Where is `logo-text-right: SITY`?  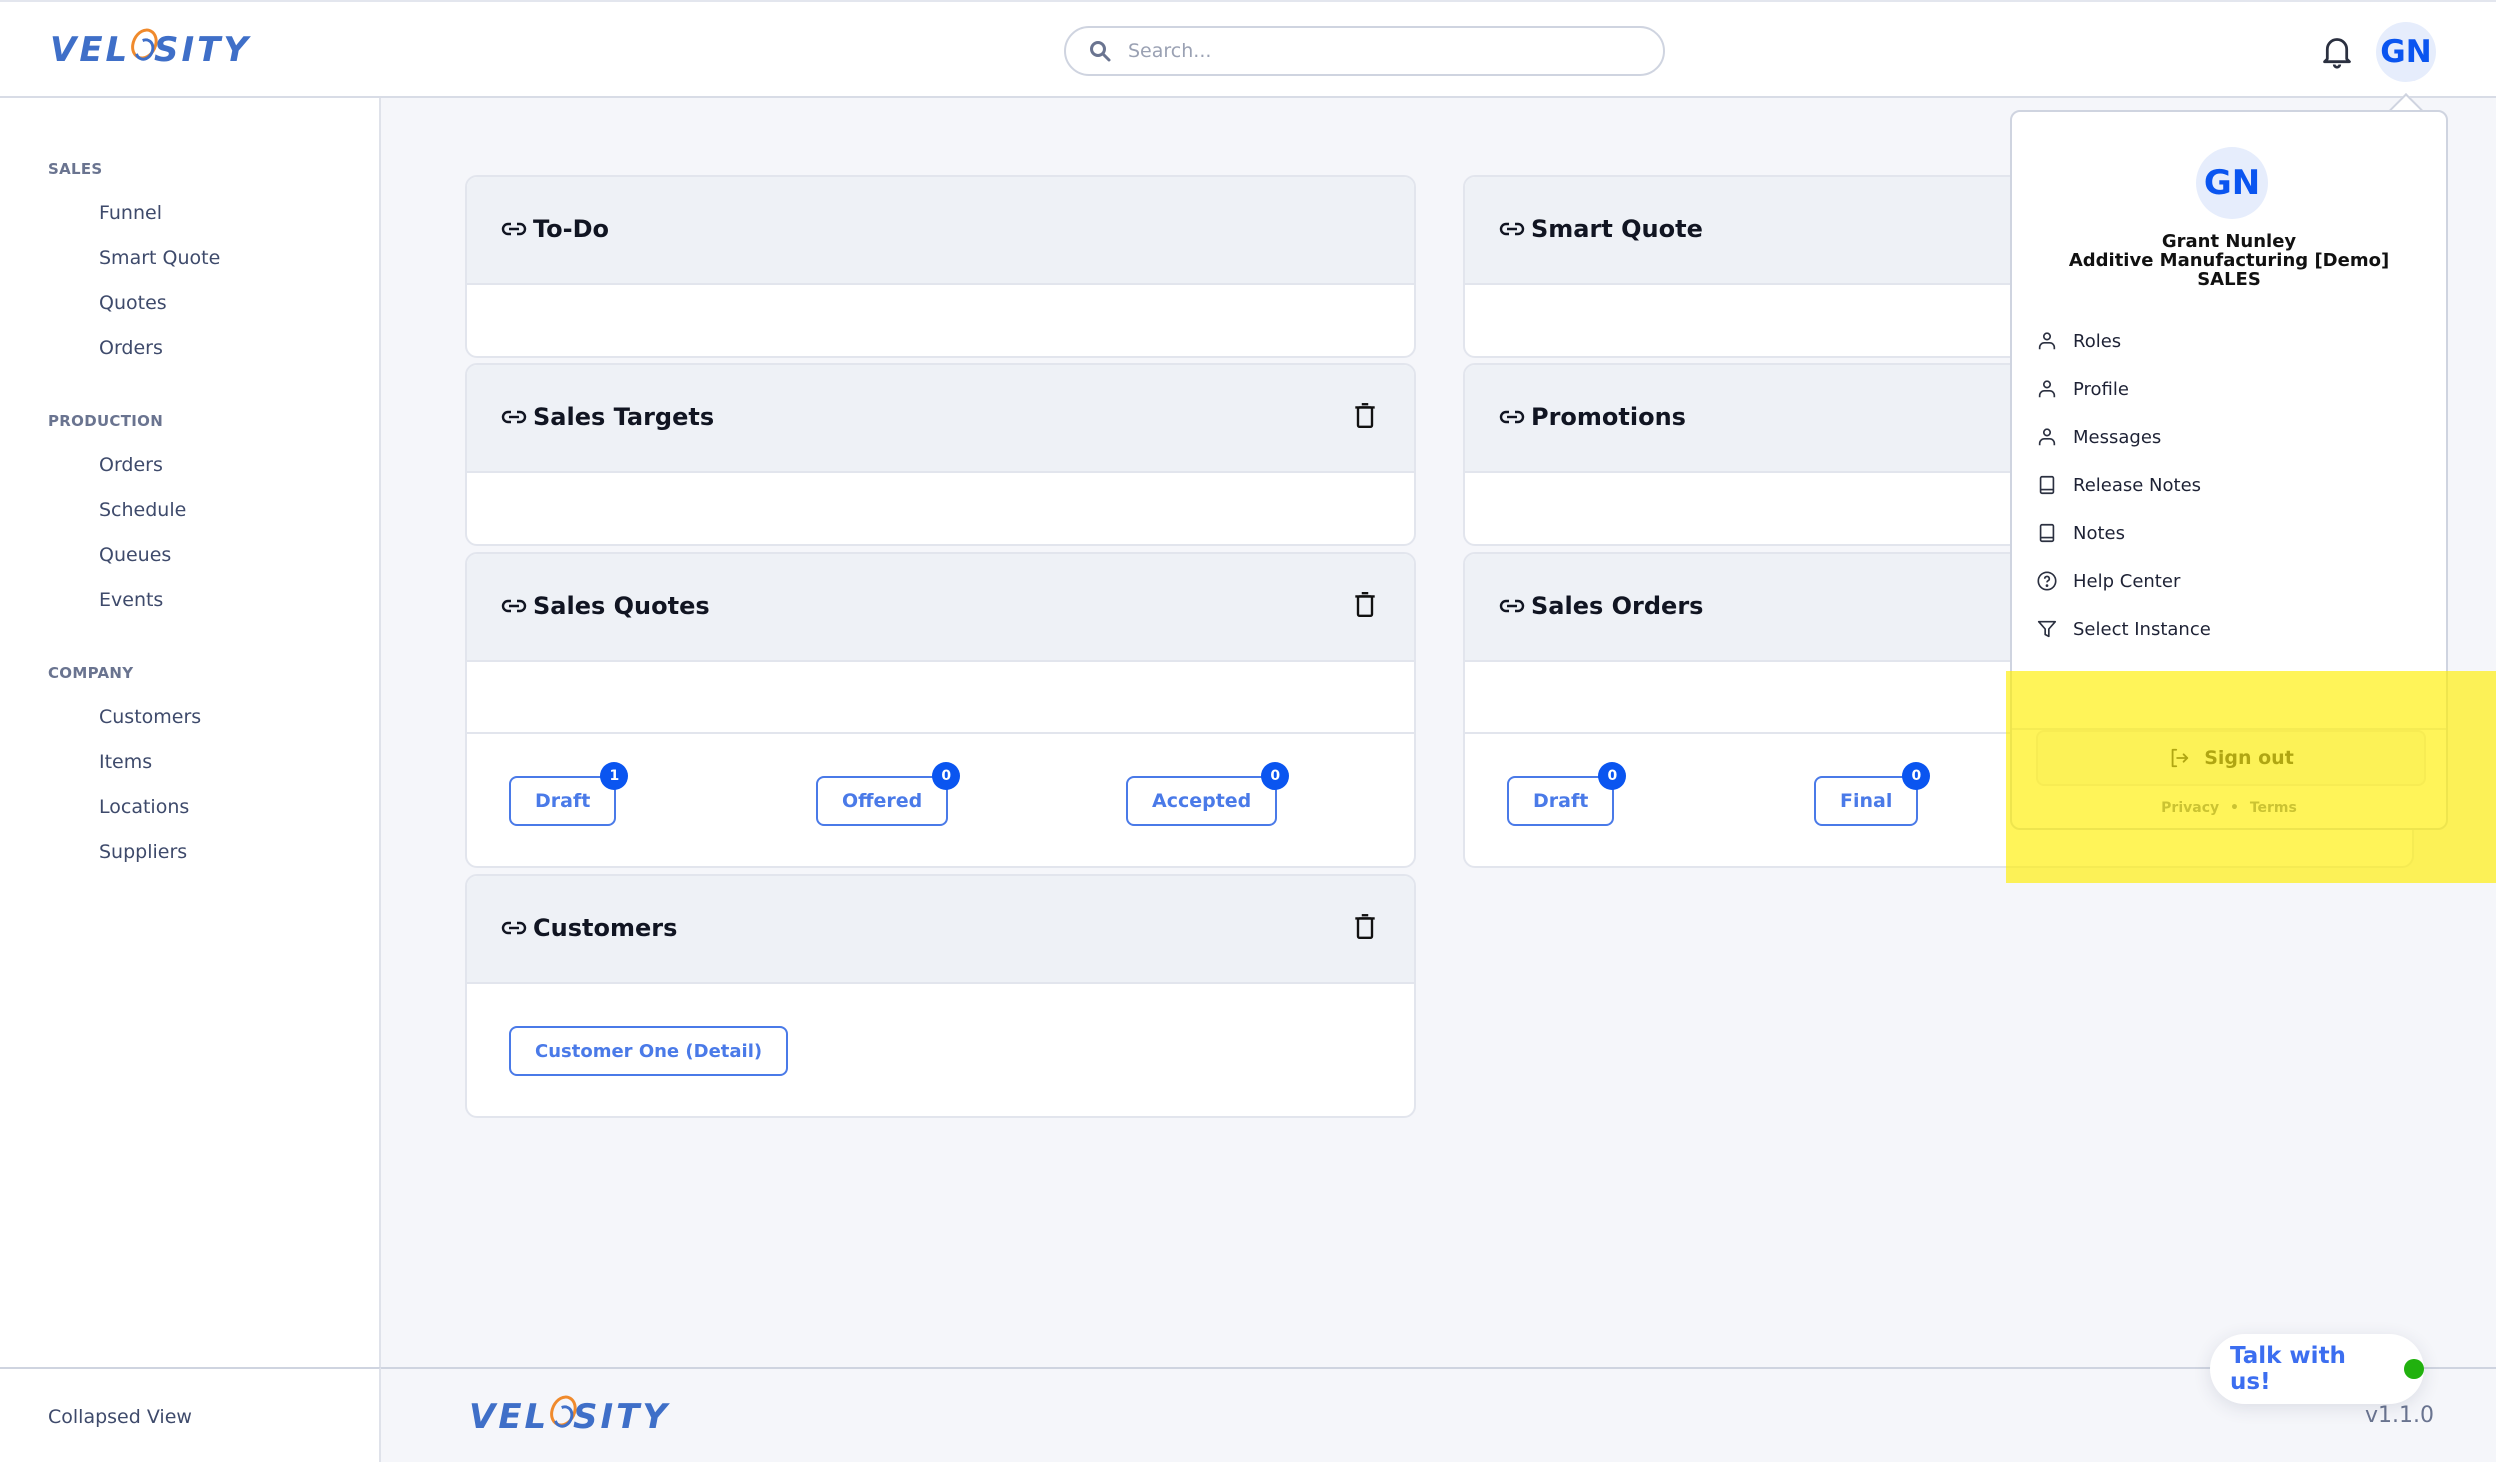 logo-text-right: SITY is located at coordinates (621, 1417).